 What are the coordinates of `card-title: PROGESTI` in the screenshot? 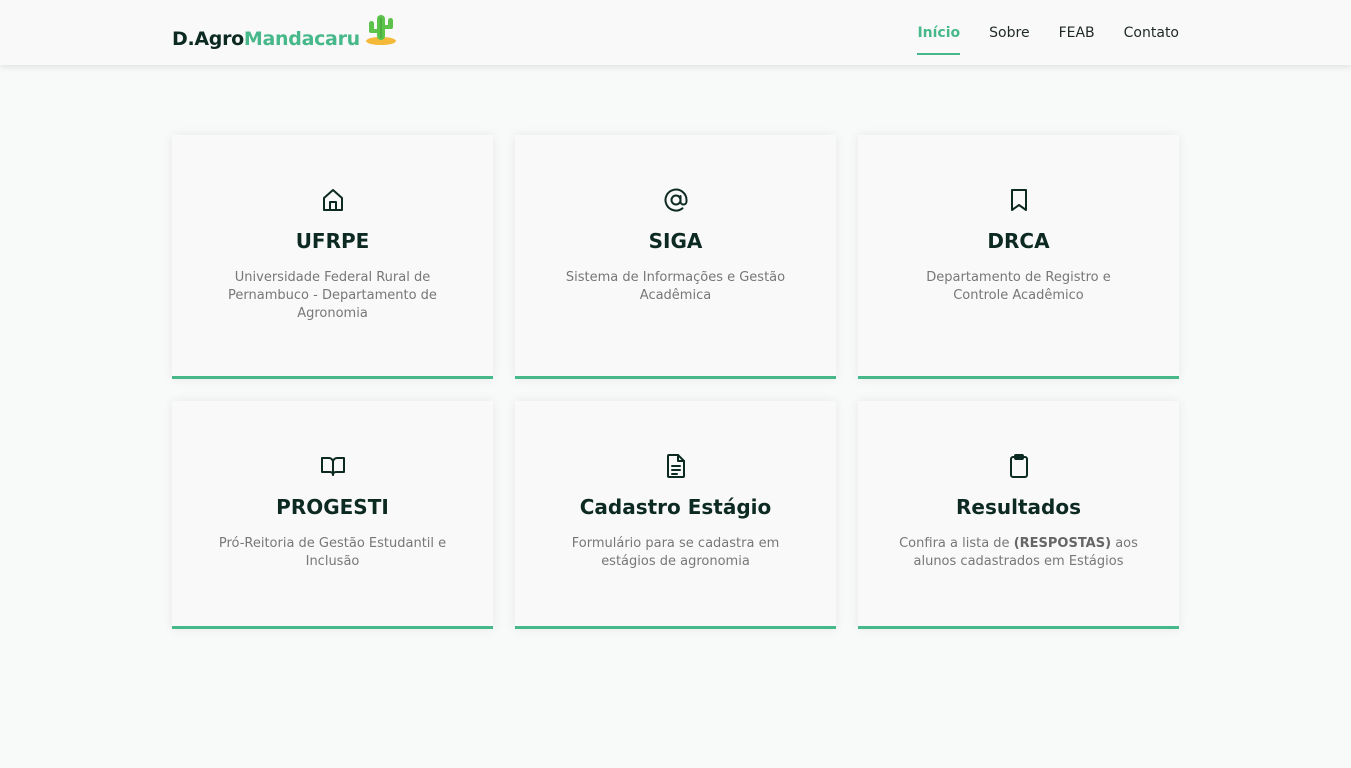 It's located at (332, 507).